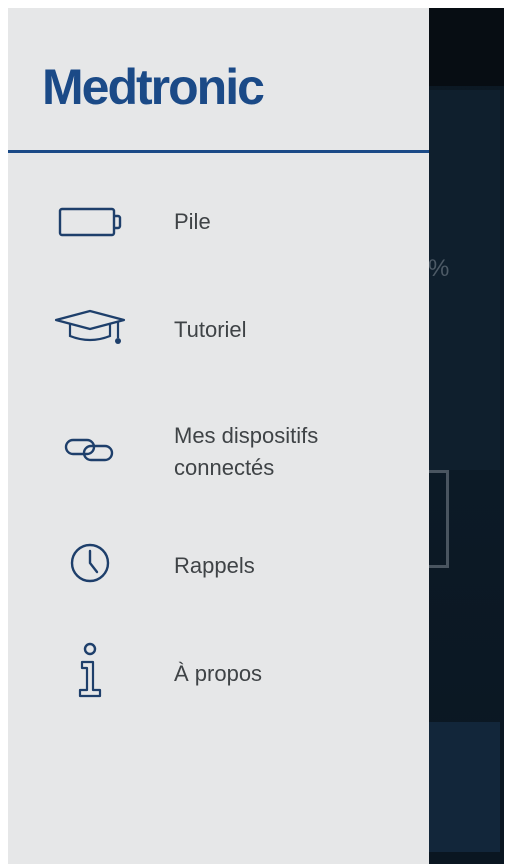 Image resolution: width=507 pixels, height=864 pixels. What do you see at coordinates (218, 223) in the screenshot?
I see `menu-item-pile: Pile` at bounding box center [218, 223].